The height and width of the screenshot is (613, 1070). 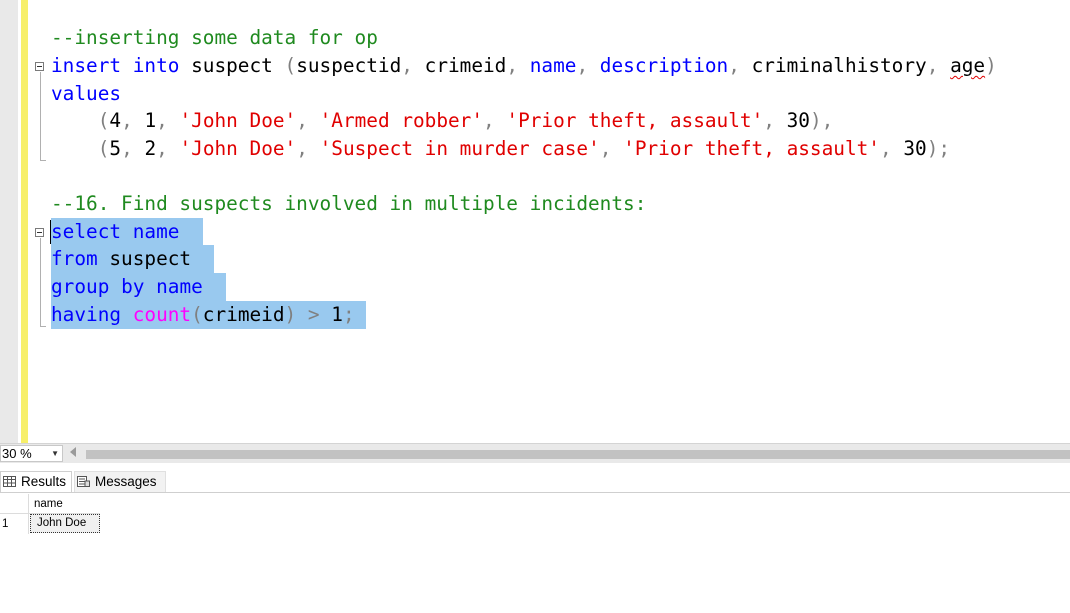 I want to click on messages-icon, so click(x=83, y=481).